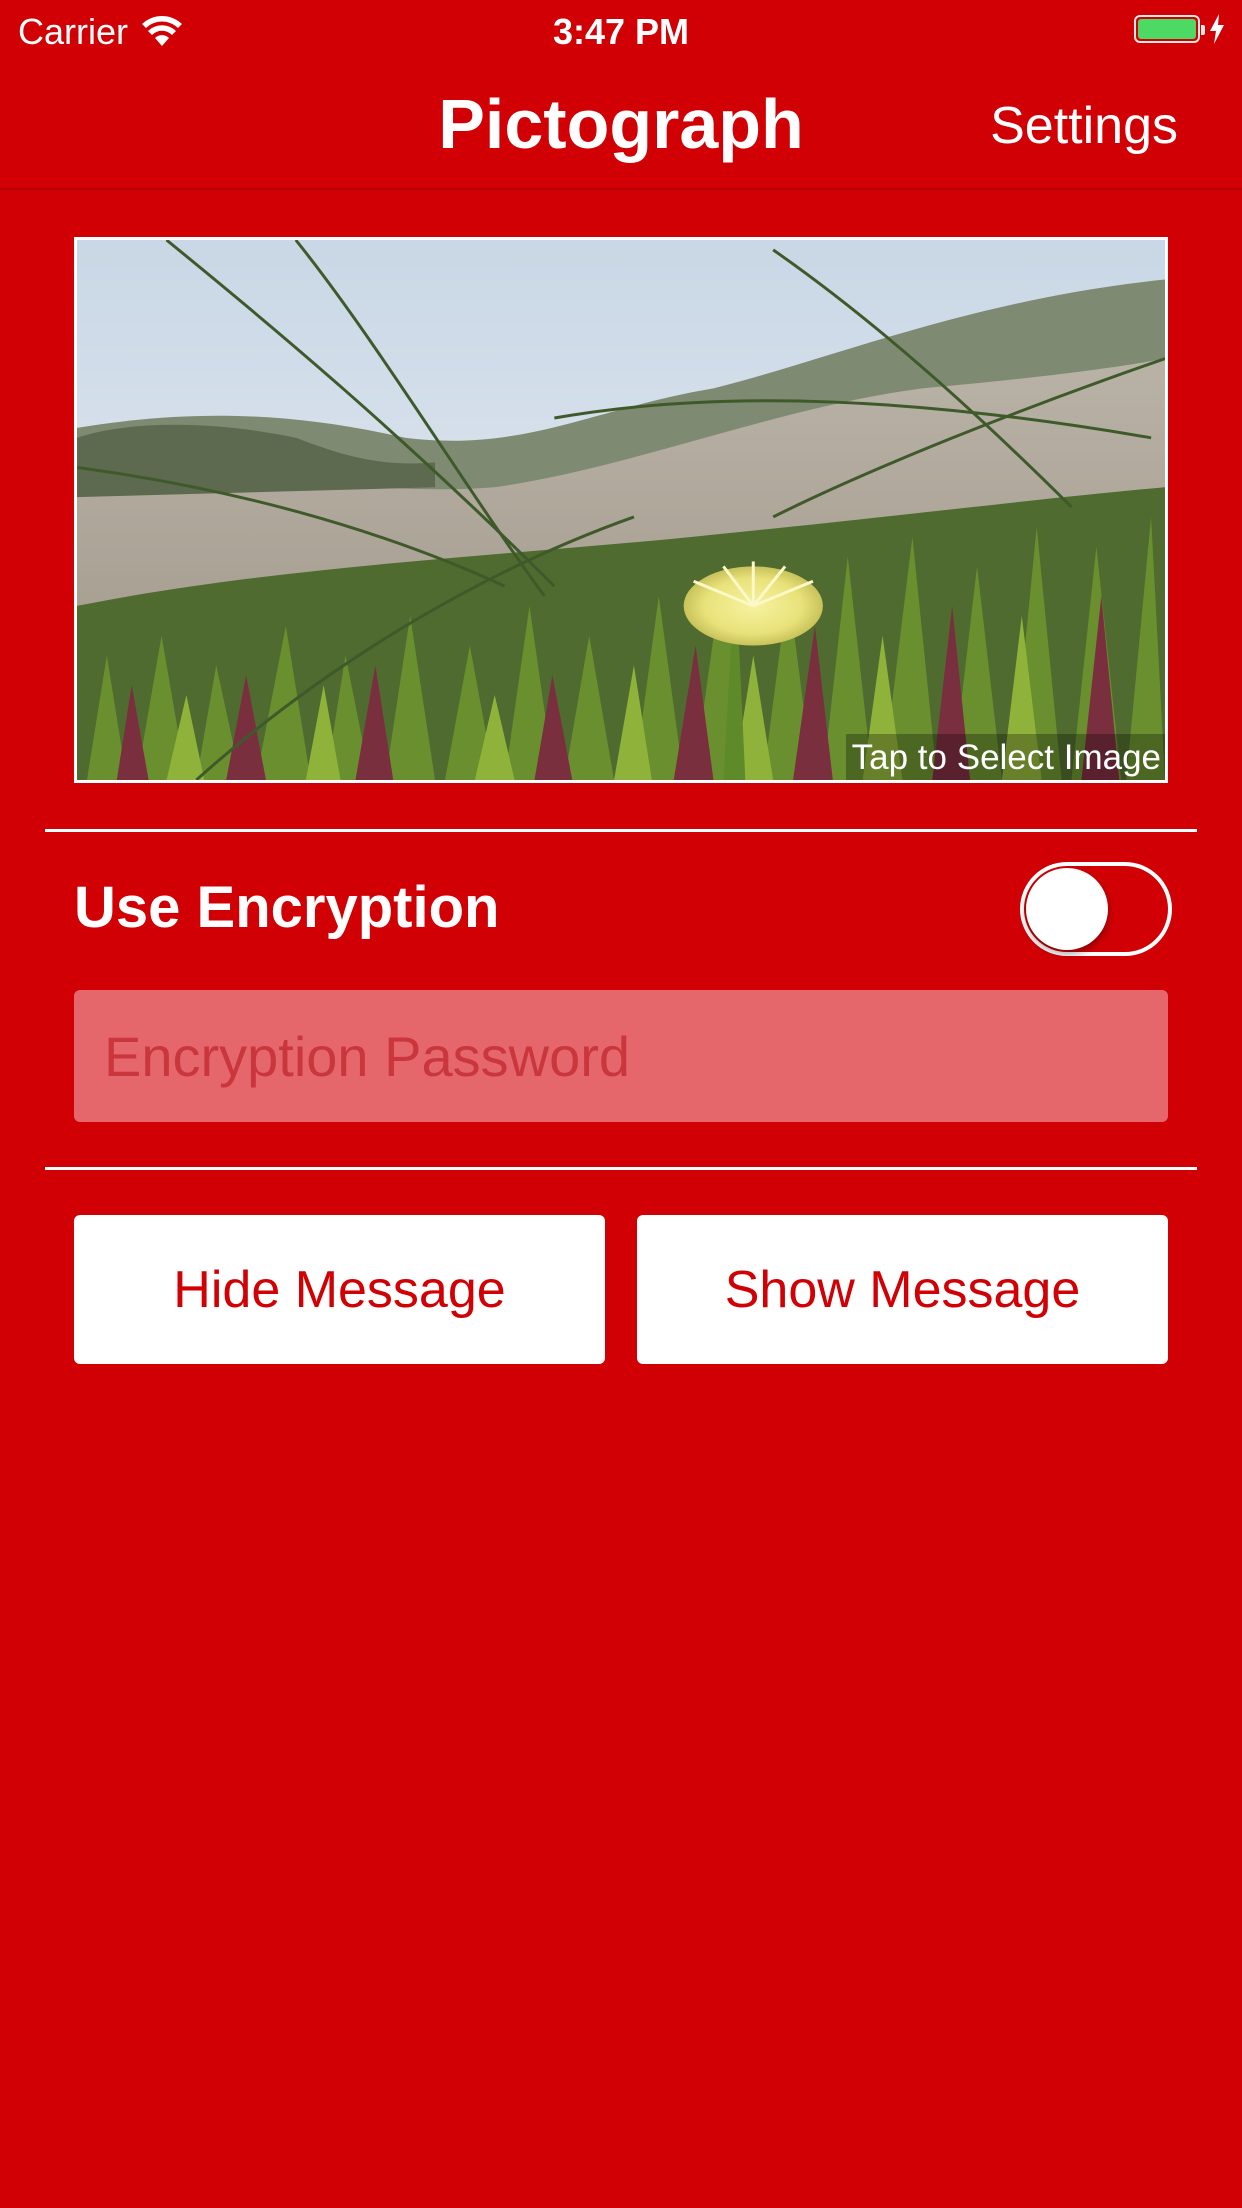 This screenshot has height=2208, width=1242. I want to click on status-bar: Carrier 3:47 PM, so click(621, 30).